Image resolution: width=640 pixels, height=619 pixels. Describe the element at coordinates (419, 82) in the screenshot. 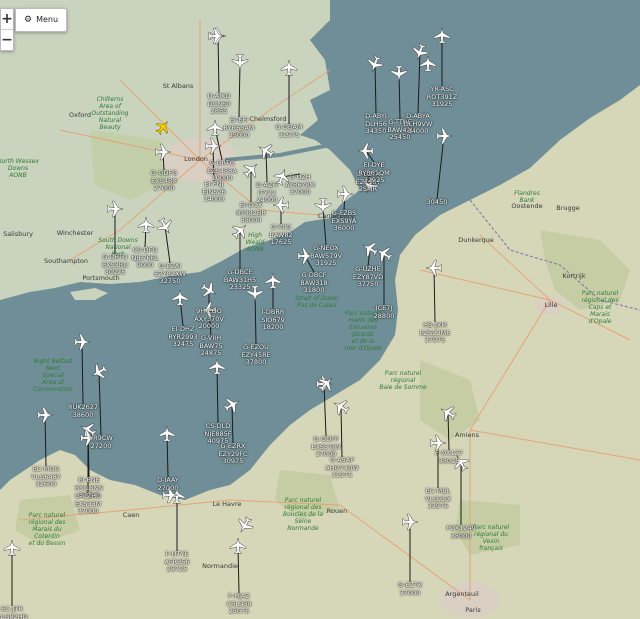

I see `plane-21-leader-line` at that location.